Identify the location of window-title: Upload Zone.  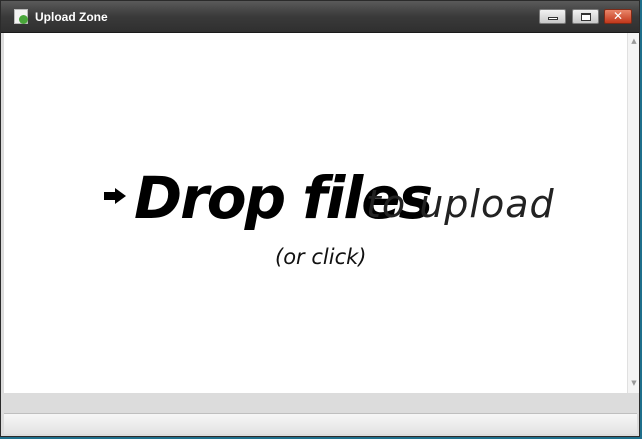
(71, 17).